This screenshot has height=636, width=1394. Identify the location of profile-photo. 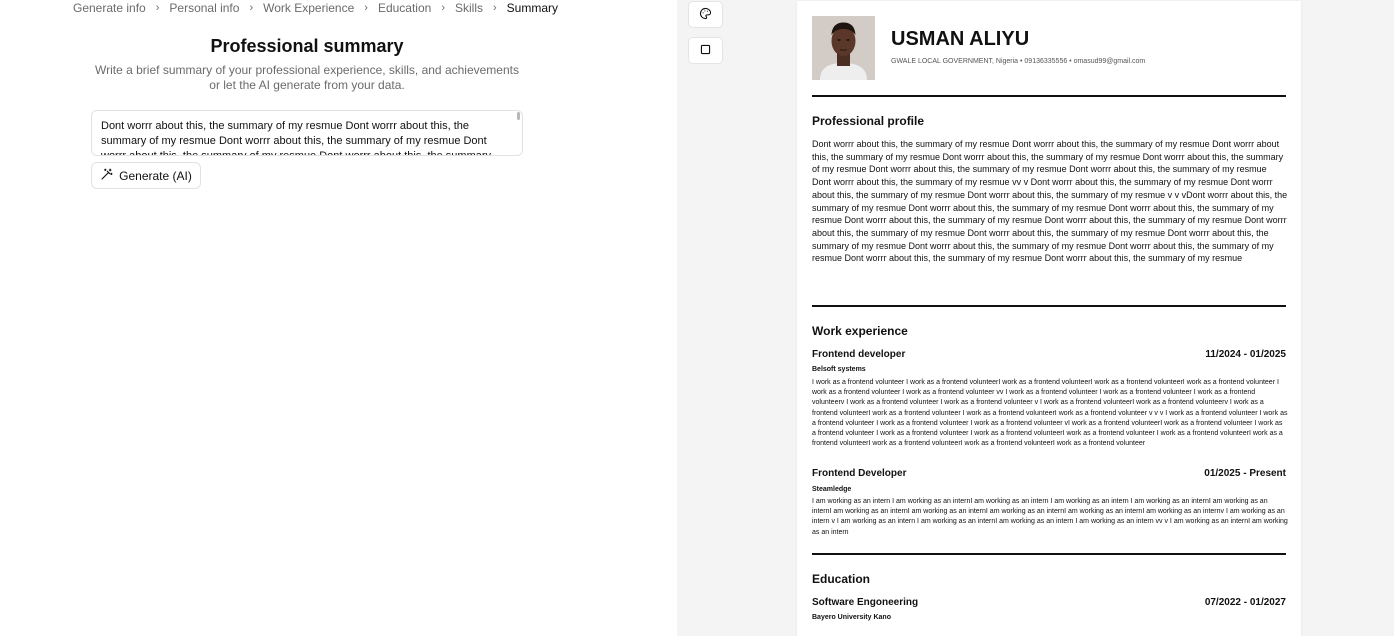
(843, 48).